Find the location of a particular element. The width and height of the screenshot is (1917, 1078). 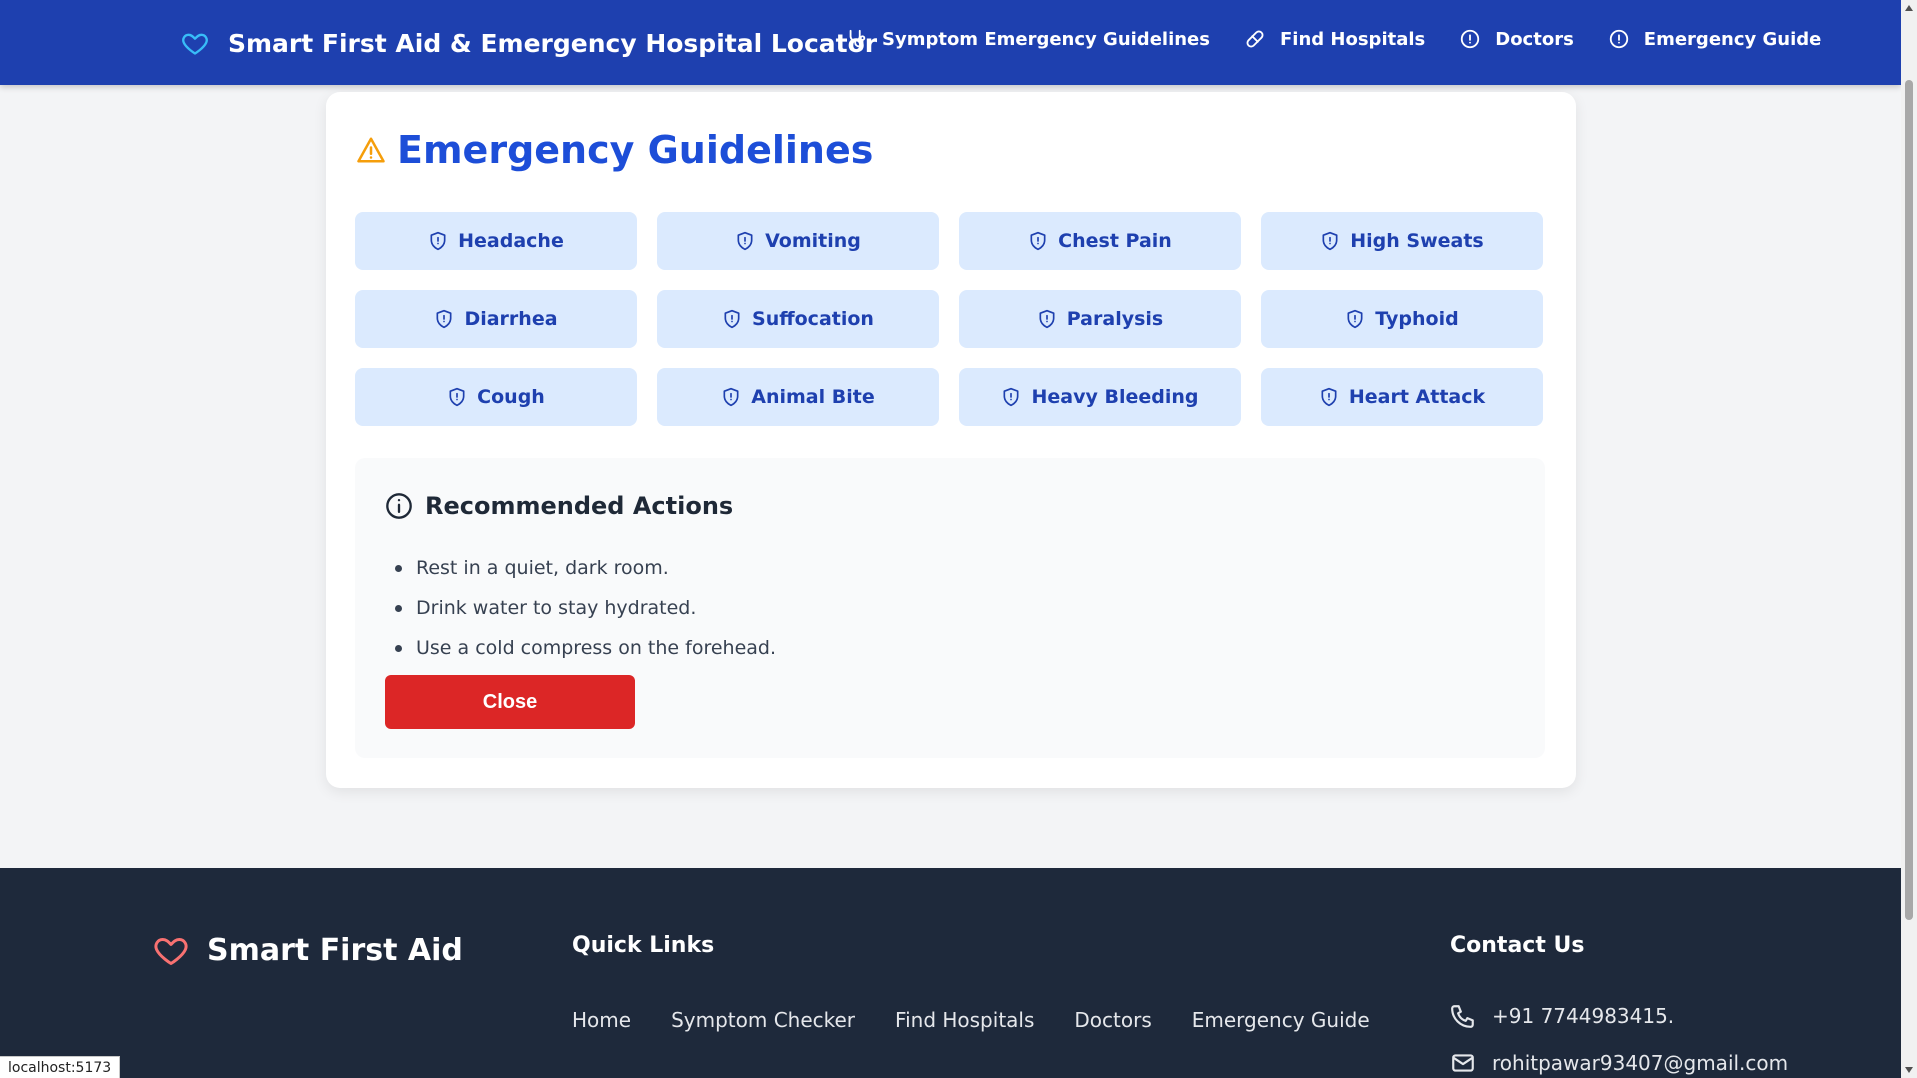

footer-brand: Smart First Aid is located at coordinates (307, 950).